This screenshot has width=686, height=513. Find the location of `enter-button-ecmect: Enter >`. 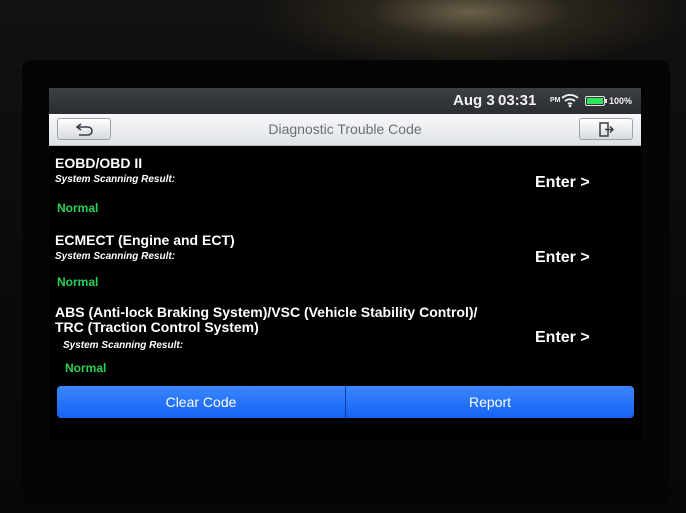

enter-button-ecmect: Enter > is located at coordinates (562, 258).